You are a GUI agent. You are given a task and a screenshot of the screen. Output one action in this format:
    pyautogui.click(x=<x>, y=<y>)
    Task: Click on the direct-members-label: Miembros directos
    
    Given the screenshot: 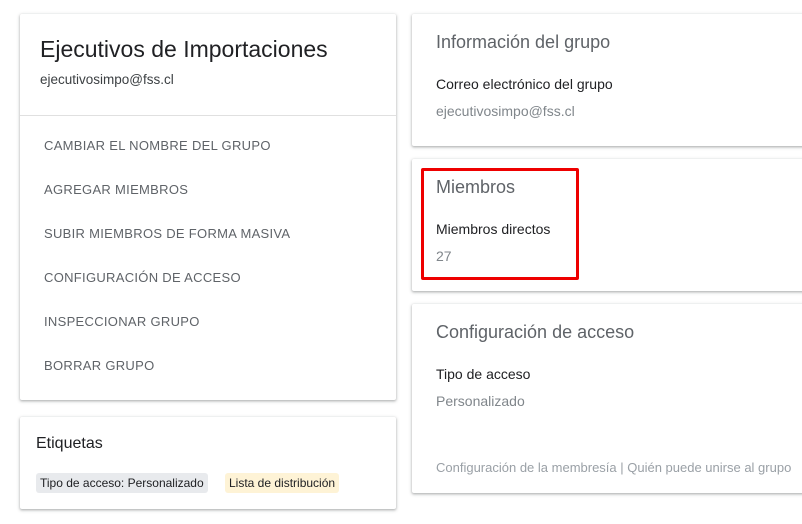 What is the action you would take?
    pyautogui.click(x=493, y=229)
    